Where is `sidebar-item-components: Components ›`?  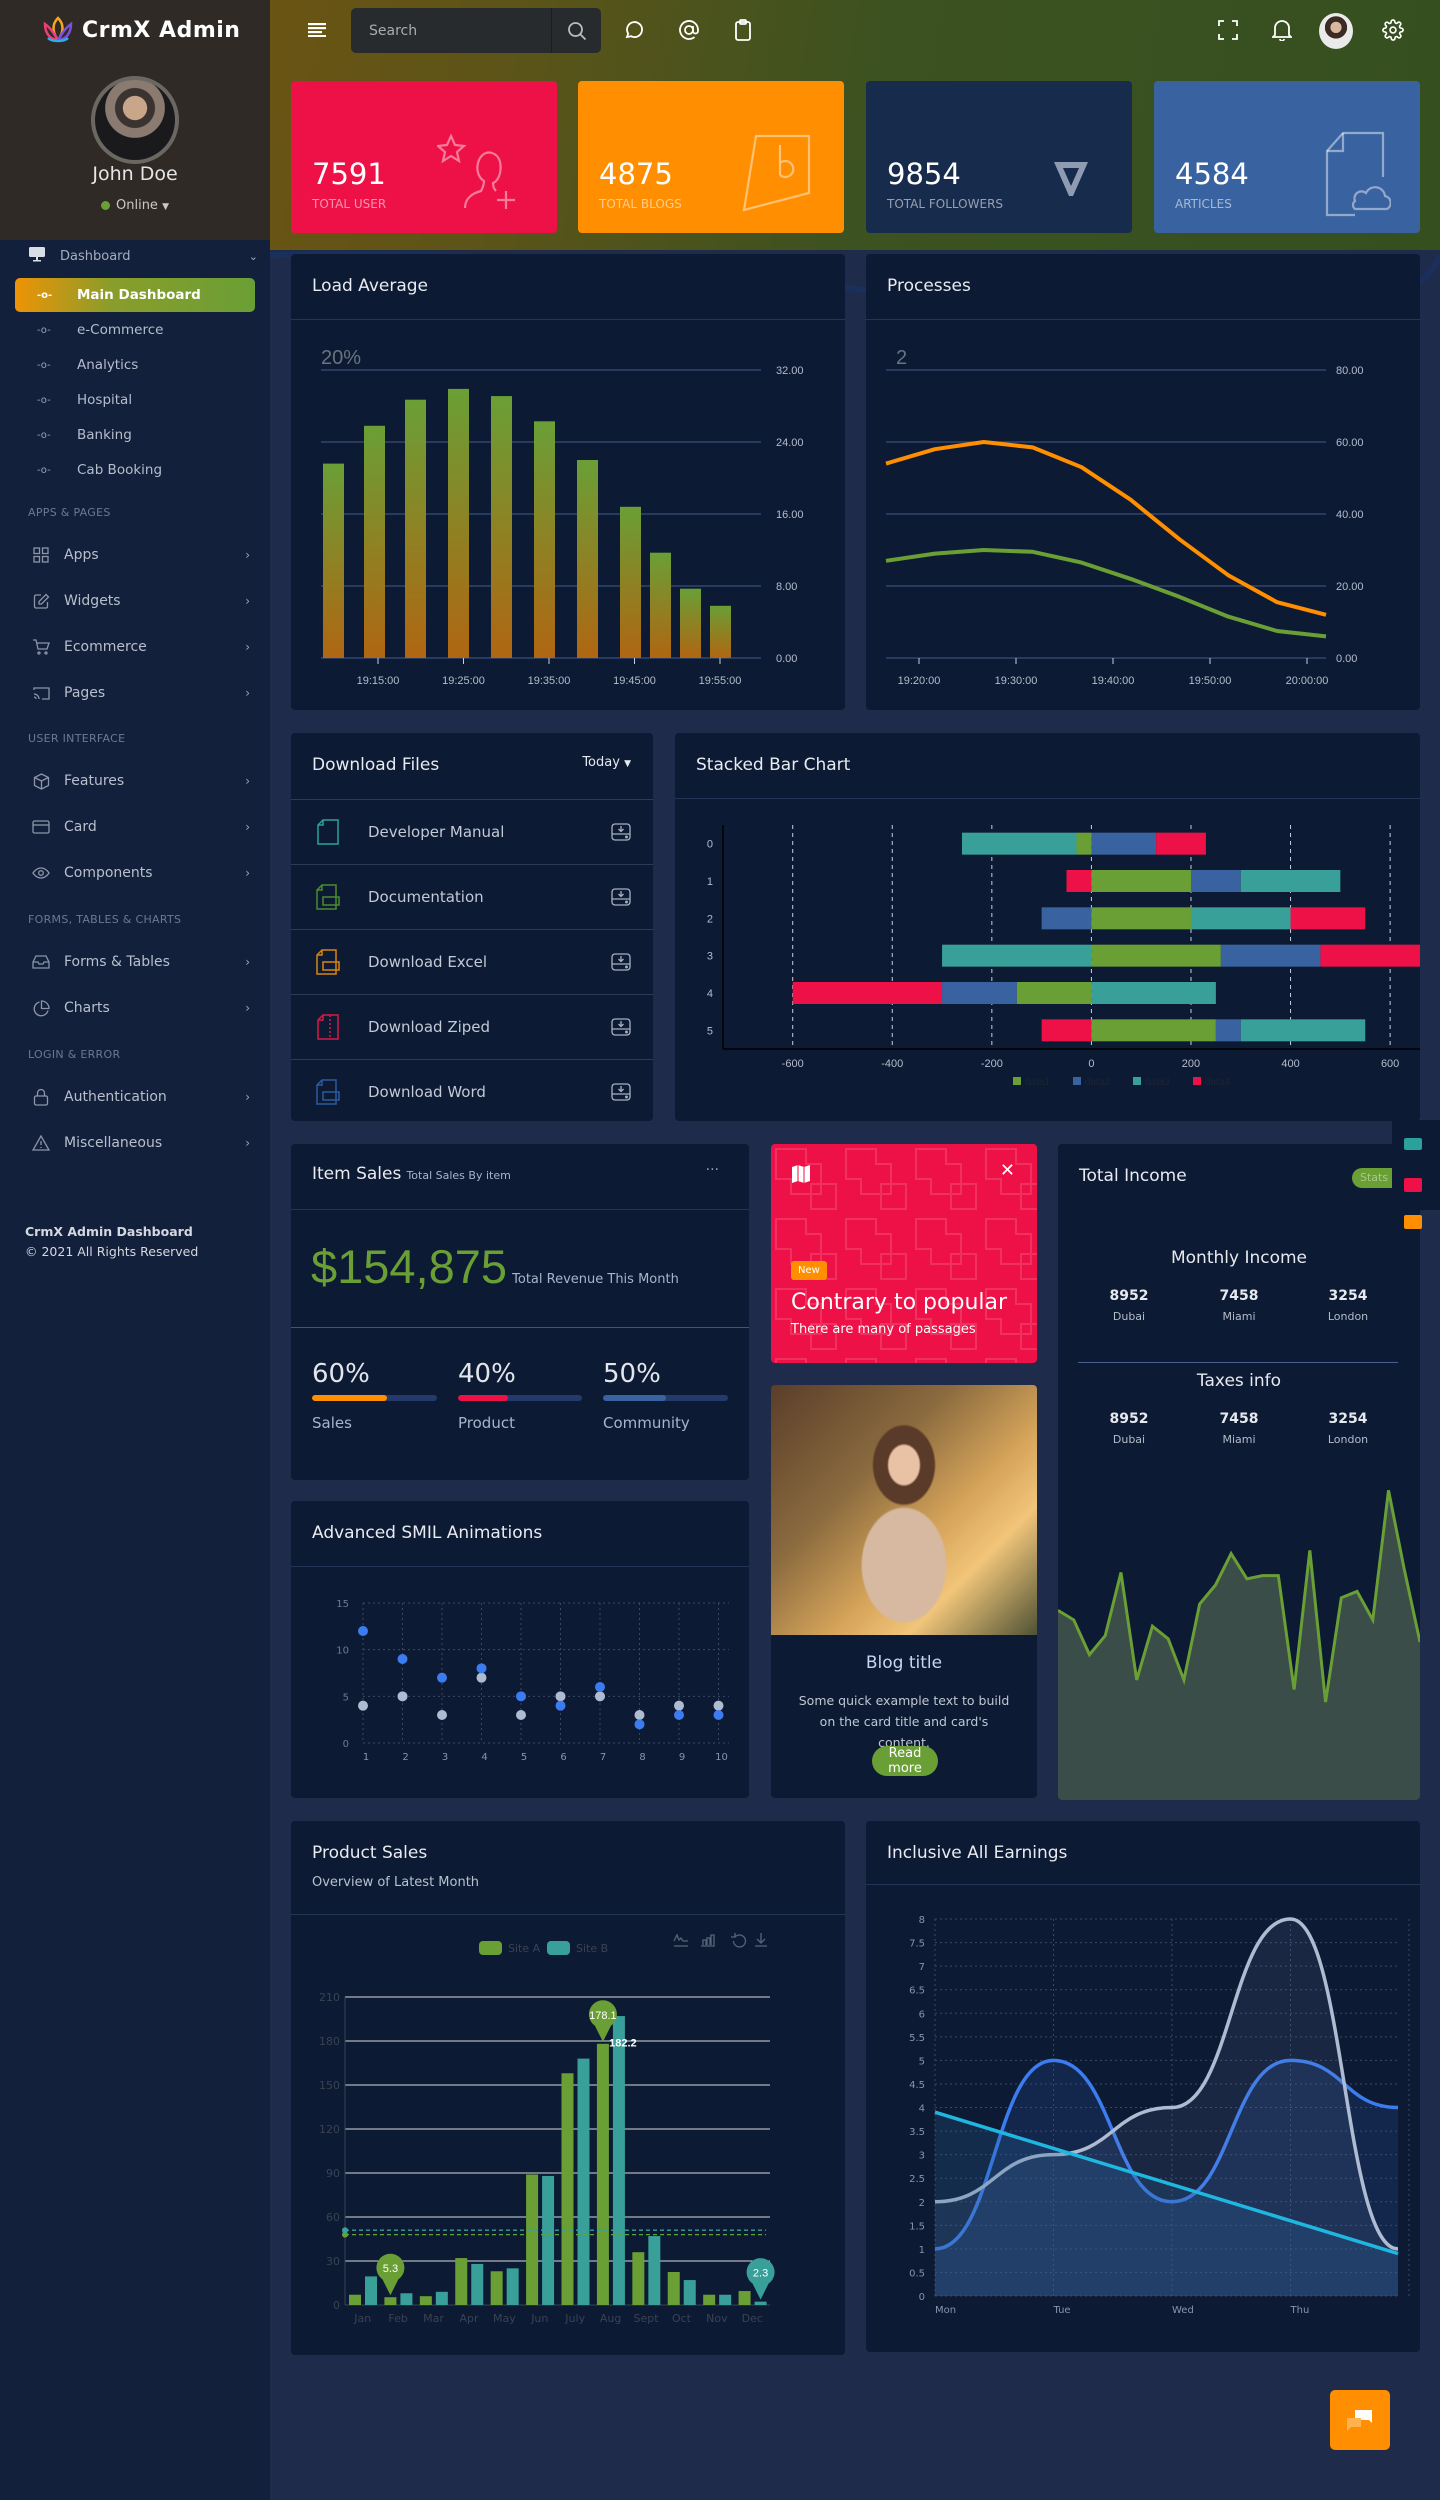 sidebar-item-components: Components › is located at coordinates (140, 873).